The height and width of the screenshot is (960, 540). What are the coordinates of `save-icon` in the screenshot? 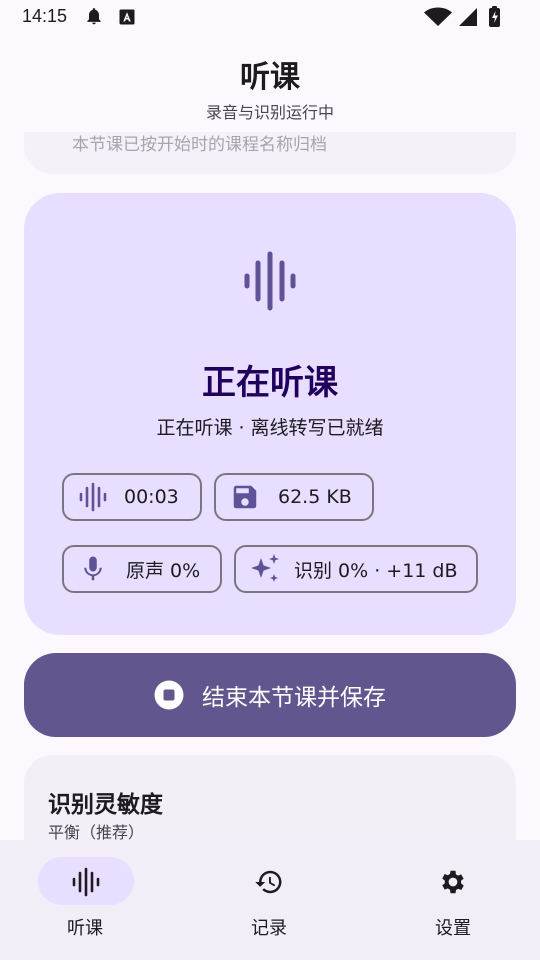 It's located at (245, 497).